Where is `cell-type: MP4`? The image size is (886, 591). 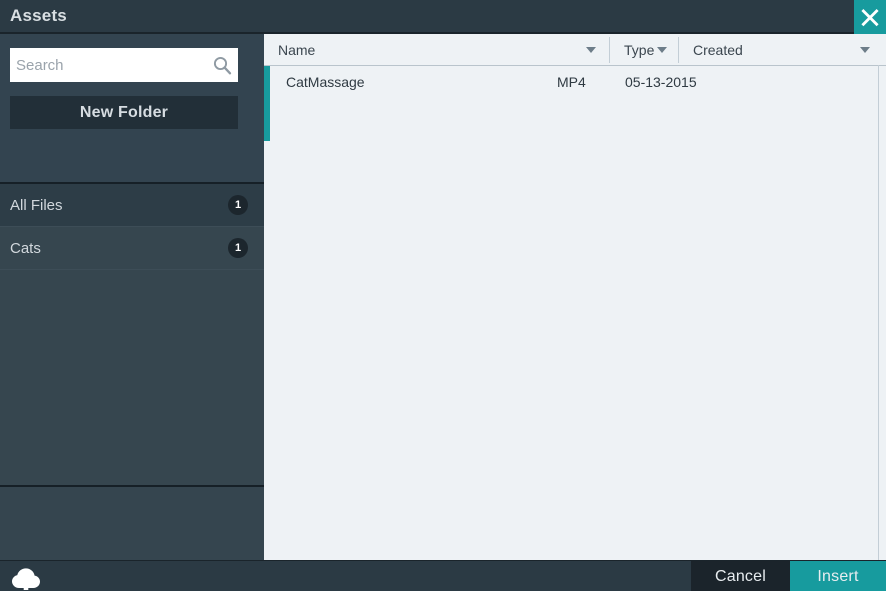
cell-type: MP4 is located at coordinates (571, 82).